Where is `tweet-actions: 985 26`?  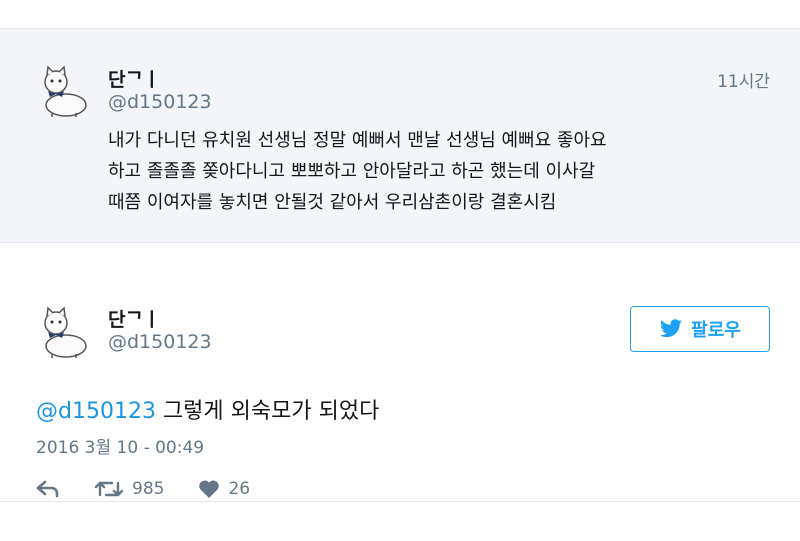 tweet-actions: 985 26 is located at coordinates (160, 489).